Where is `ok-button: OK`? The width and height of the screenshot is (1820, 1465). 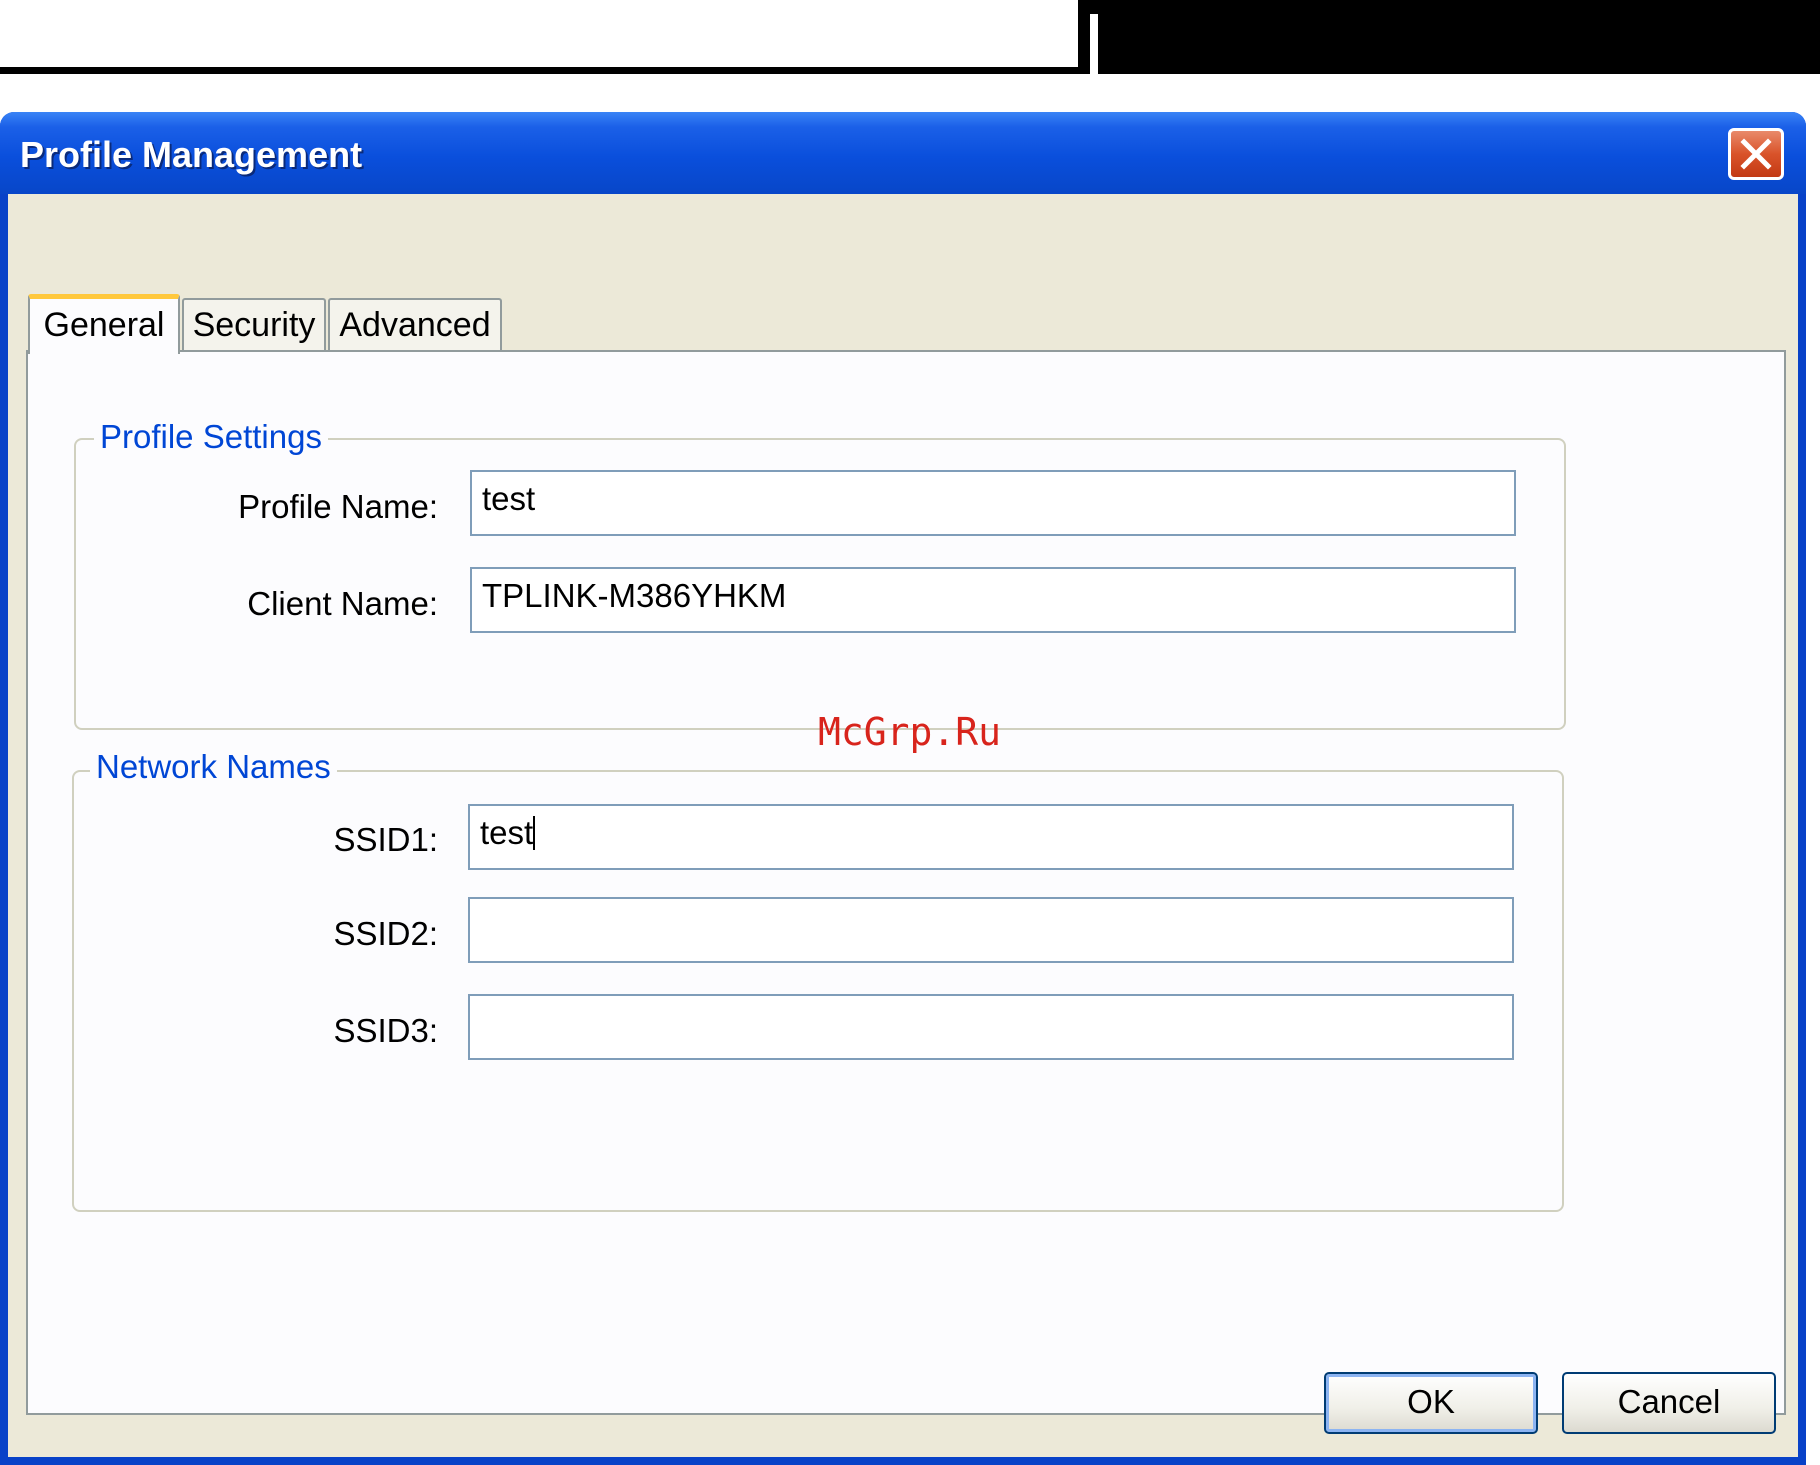 ok-button: OK is located at coordinates (1431, 1403).